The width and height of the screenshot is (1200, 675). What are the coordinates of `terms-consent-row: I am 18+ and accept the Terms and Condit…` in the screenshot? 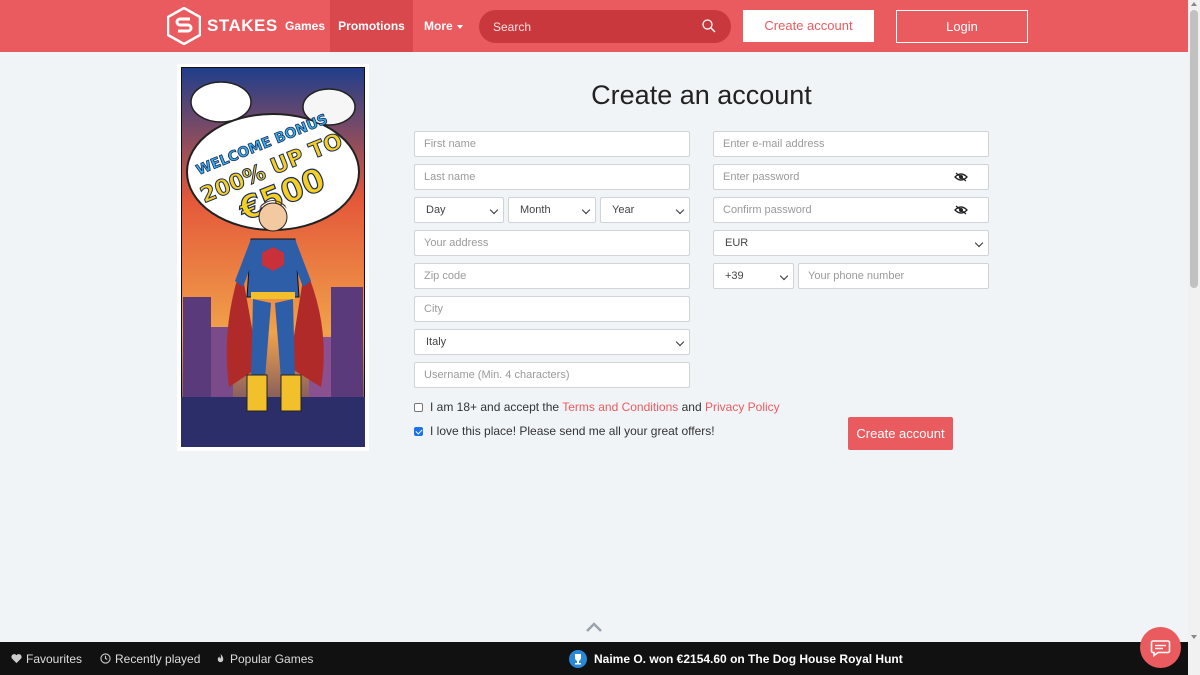 It's located at (597, 407).